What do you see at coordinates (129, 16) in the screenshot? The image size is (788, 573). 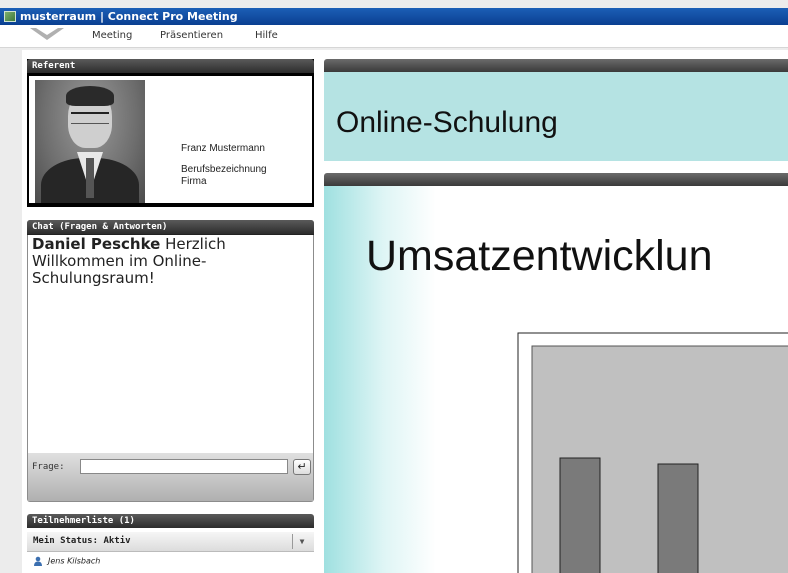 I see `window-title: musterraum | Connect Pro Meeting` at bounding box center [129, 16].